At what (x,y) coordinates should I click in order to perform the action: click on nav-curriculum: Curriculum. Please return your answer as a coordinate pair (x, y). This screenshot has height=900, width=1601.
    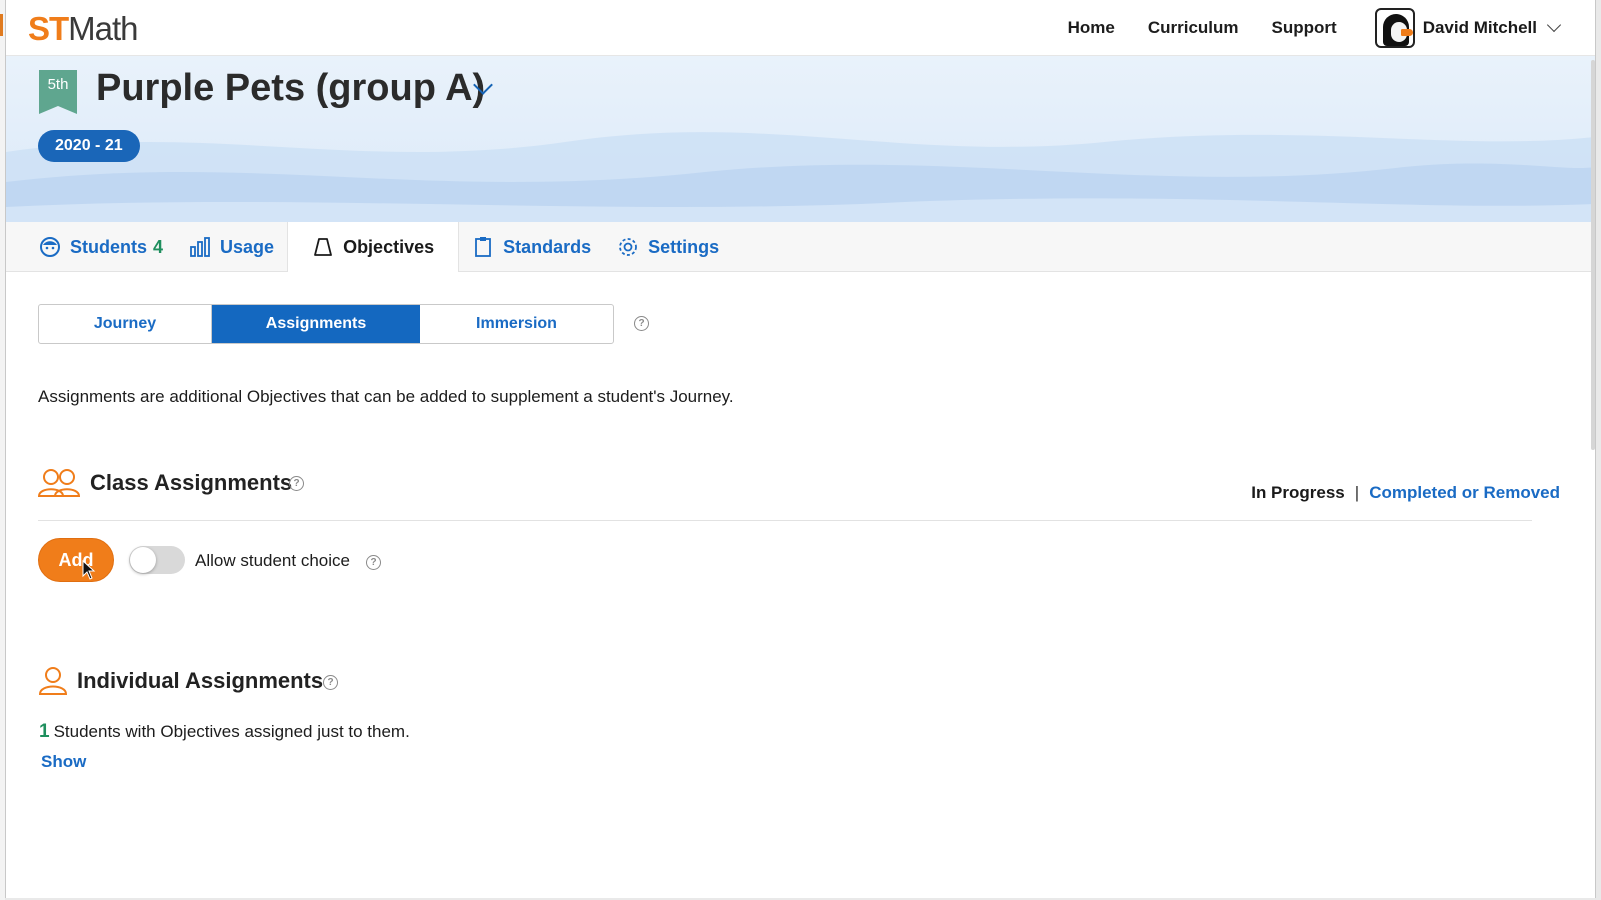
    Looking at the image, I should click on (1193, 28).